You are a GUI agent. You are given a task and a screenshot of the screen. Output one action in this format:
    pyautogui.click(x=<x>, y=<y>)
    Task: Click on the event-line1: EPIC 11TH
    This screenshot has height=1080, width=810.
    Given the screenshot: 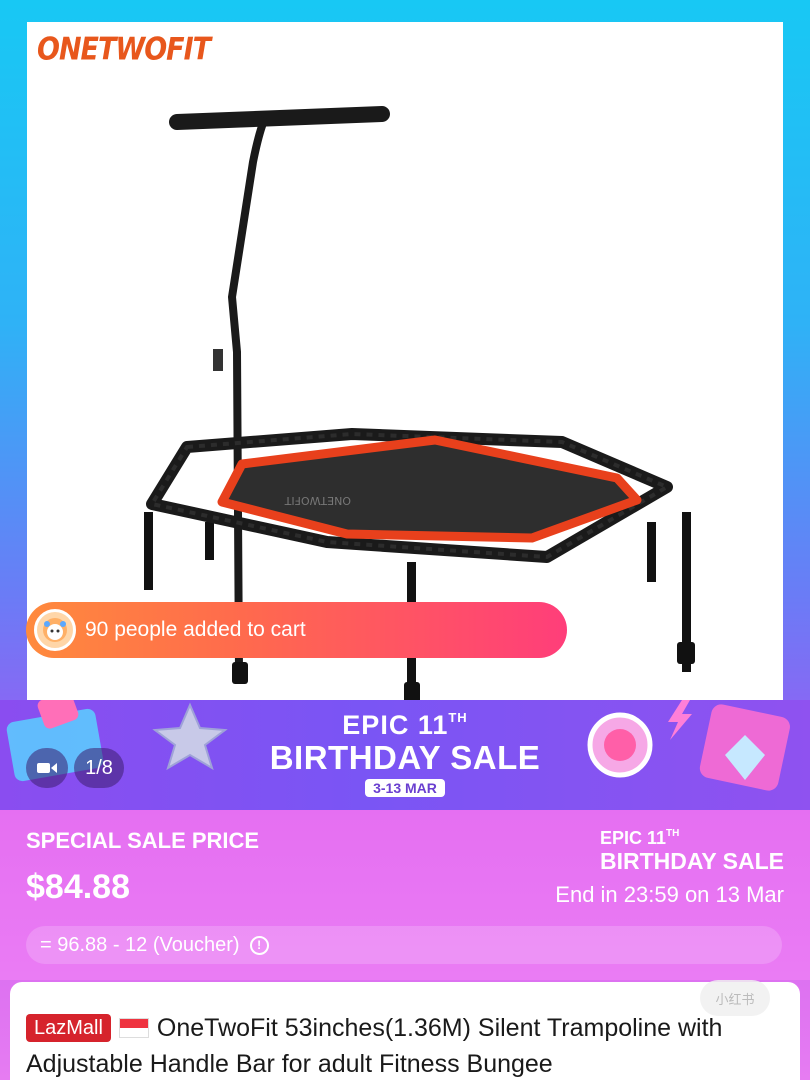 What is the action you would take?
    pyautogui.click(x=639, y=838)
    